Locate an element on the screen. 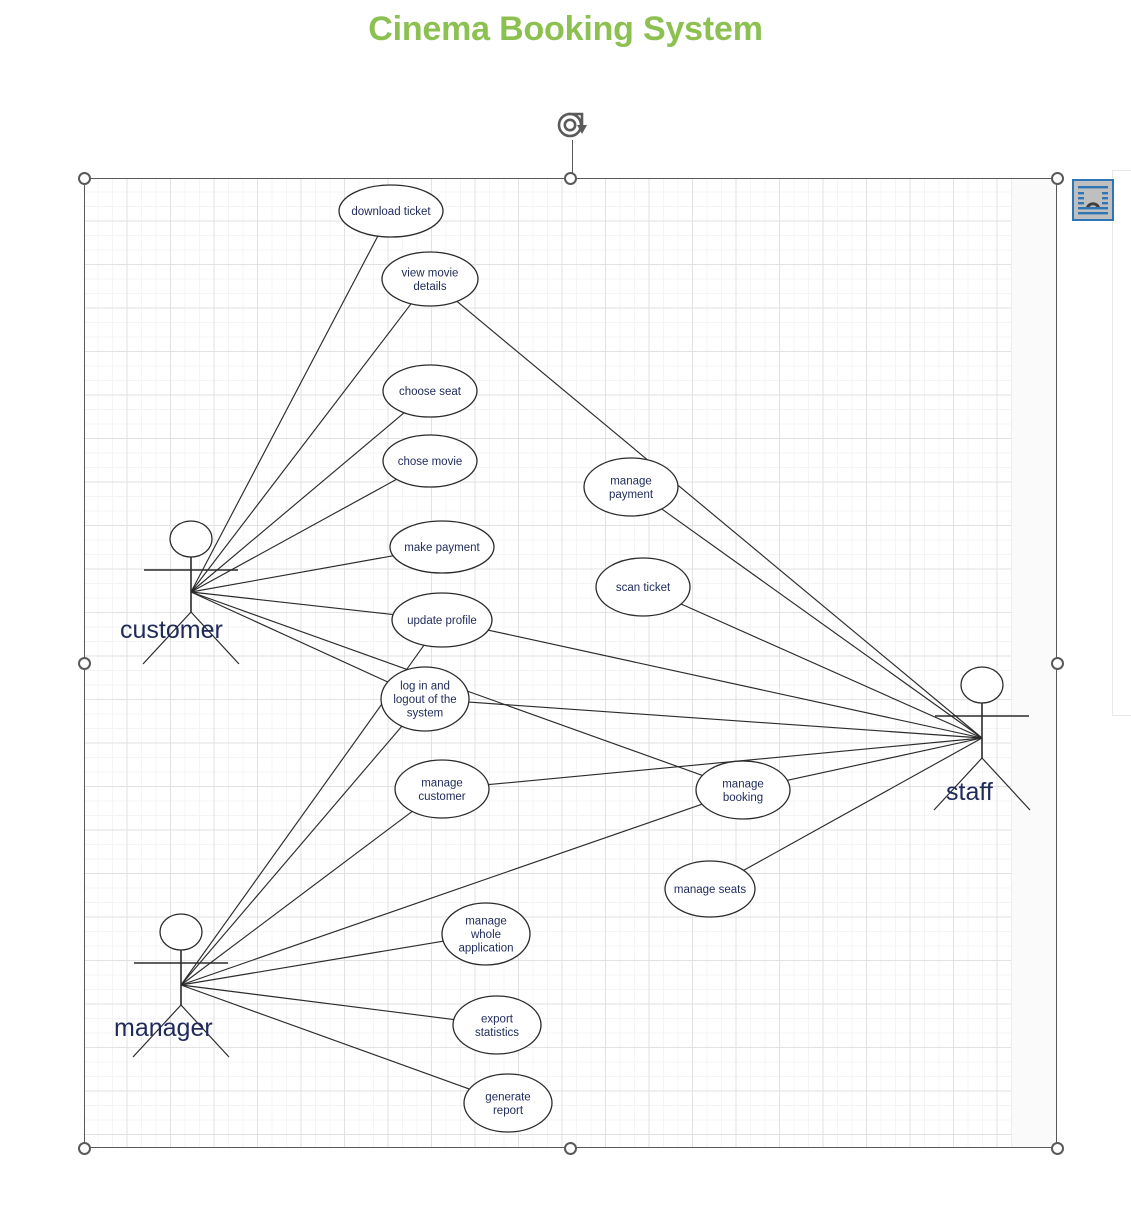 The image size is (1131, 1219). use-case-label: generate is located at coordinates (507, 1097).